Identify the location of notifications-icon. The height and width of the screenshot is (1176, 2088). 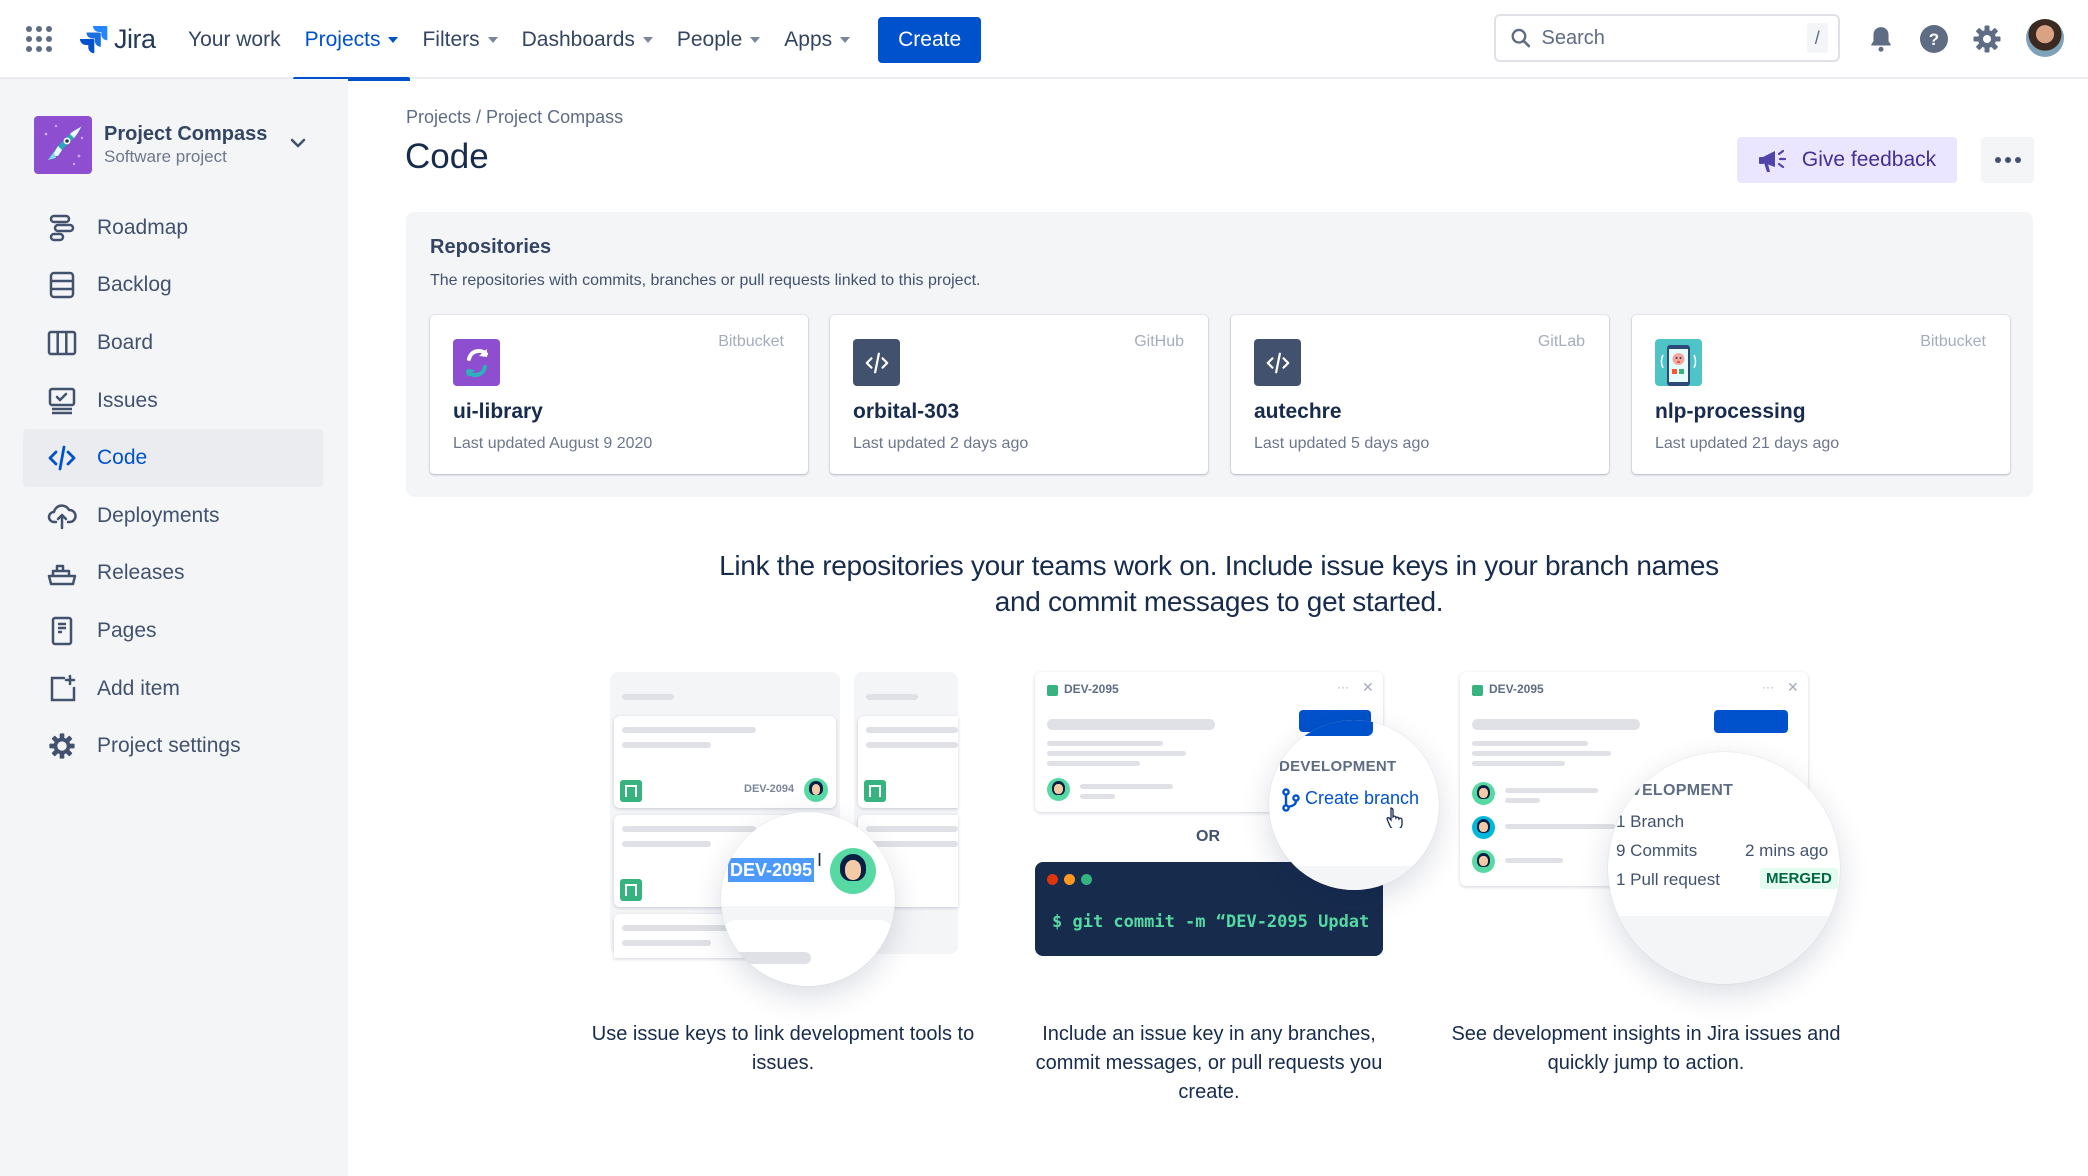
(1881, 39).